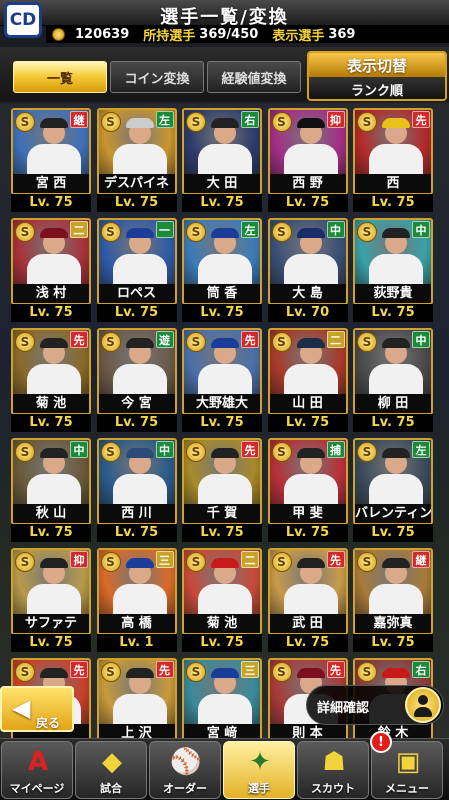 The height and width of the screenshot is (800, 449). Describe the element at coordinates (407, 788) in the screenshot. I see `nav-label: メニュー` at that location.